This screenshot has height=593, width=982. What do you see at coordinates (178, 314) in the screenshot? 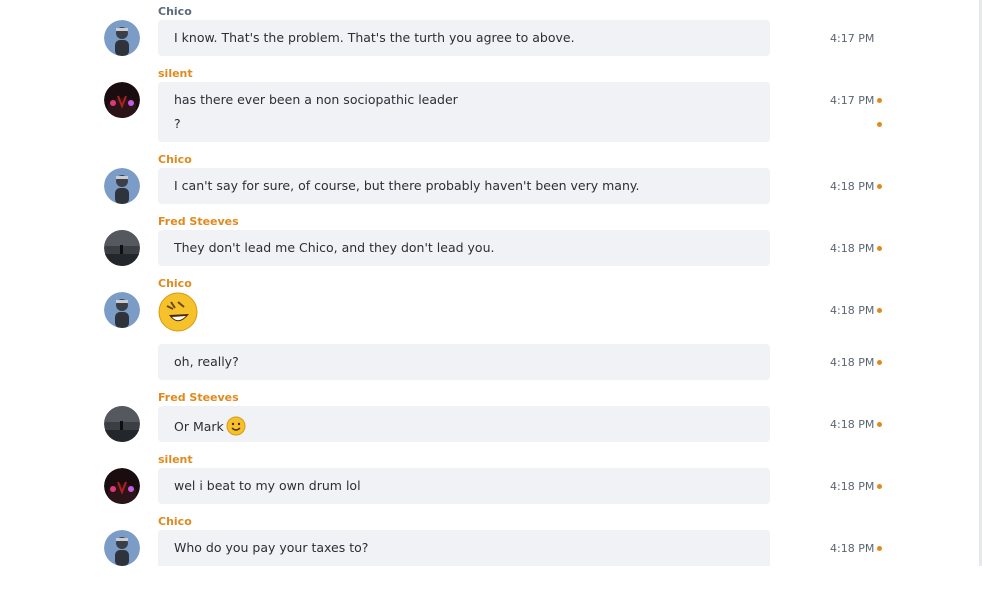
I see `laughing-emoji` at bounding box center [178, 314].